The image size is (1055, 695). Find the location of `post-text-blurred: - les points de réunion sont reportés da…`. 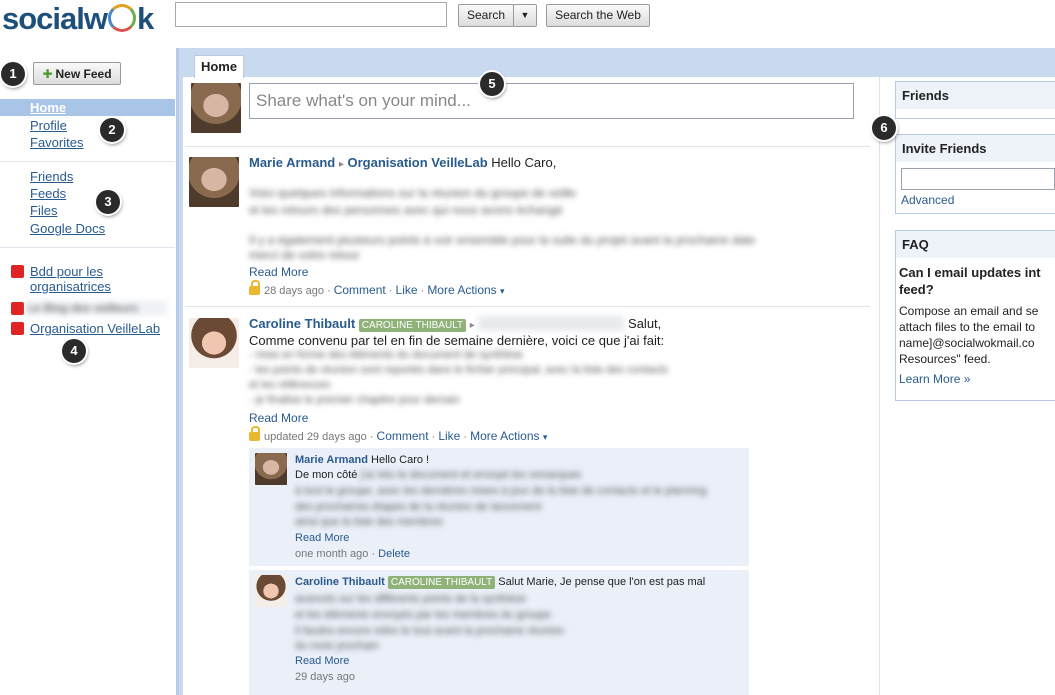

post-text-blurred: - les points de réunion sont reportés da… is located at coordinates (458, 370).